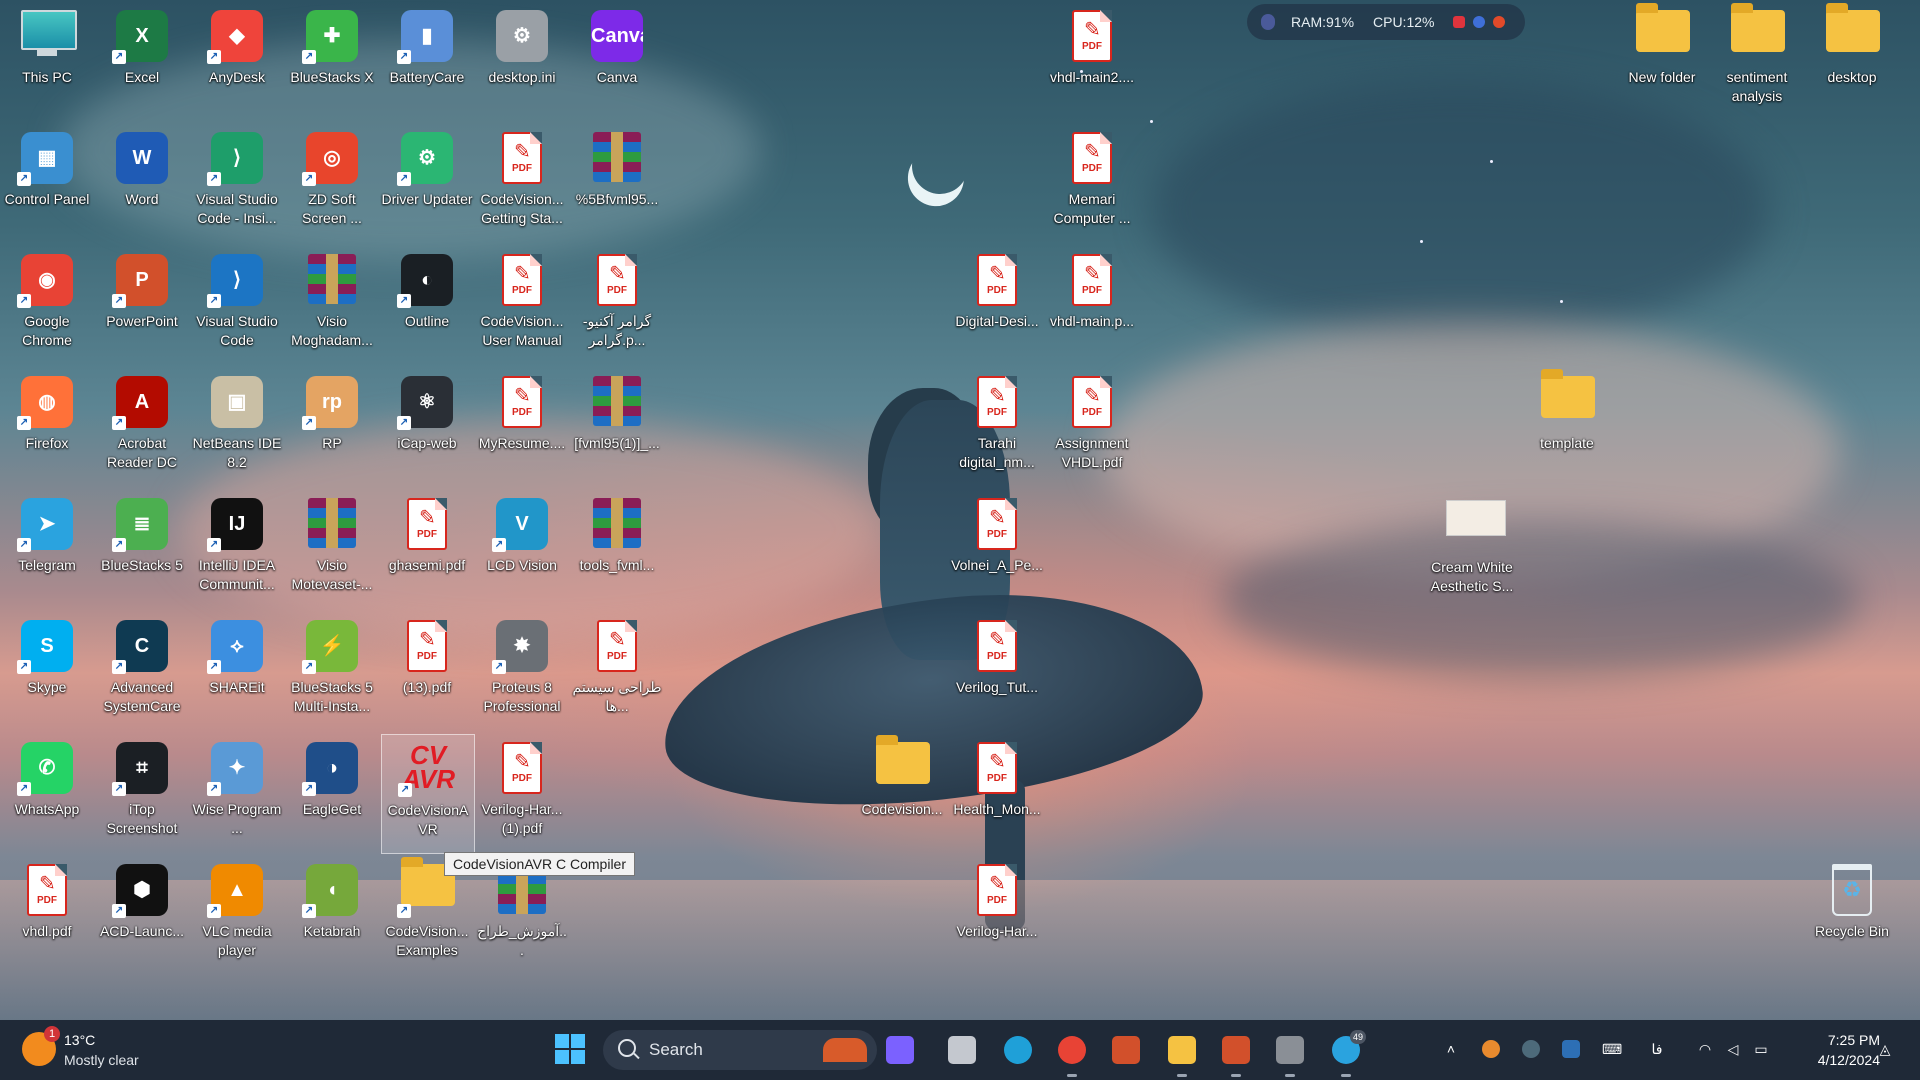 Image resolution: width=1920 pixels, height=1080 pixels. Describe the element at coordinates (1567, 427) in the screenshot. I see `desktop-icon: template` at that location.